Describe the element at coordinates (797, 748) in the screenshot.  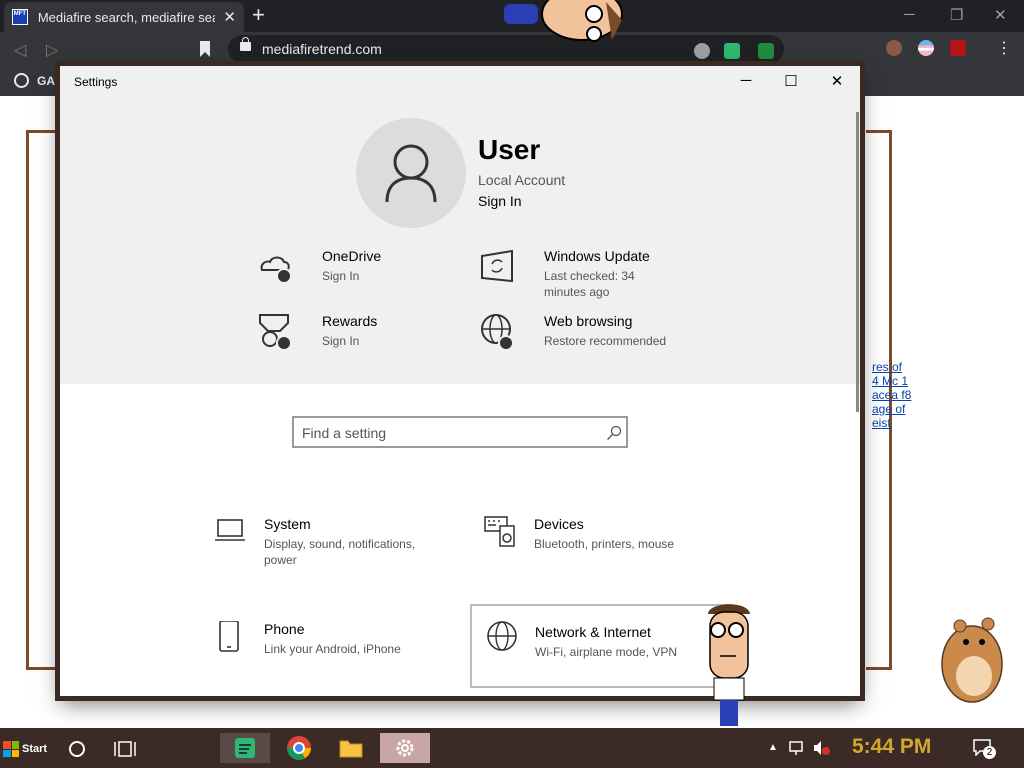
I see `network-icon` at that location.